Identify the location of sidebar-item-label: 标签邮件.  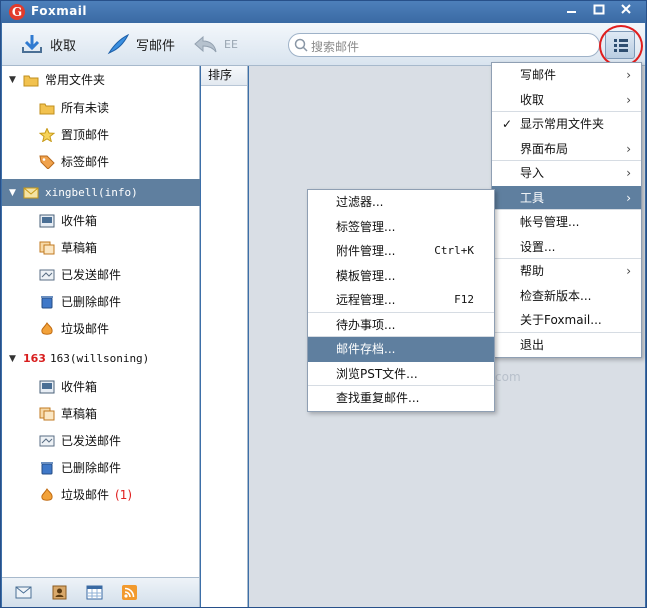
(85, 162).